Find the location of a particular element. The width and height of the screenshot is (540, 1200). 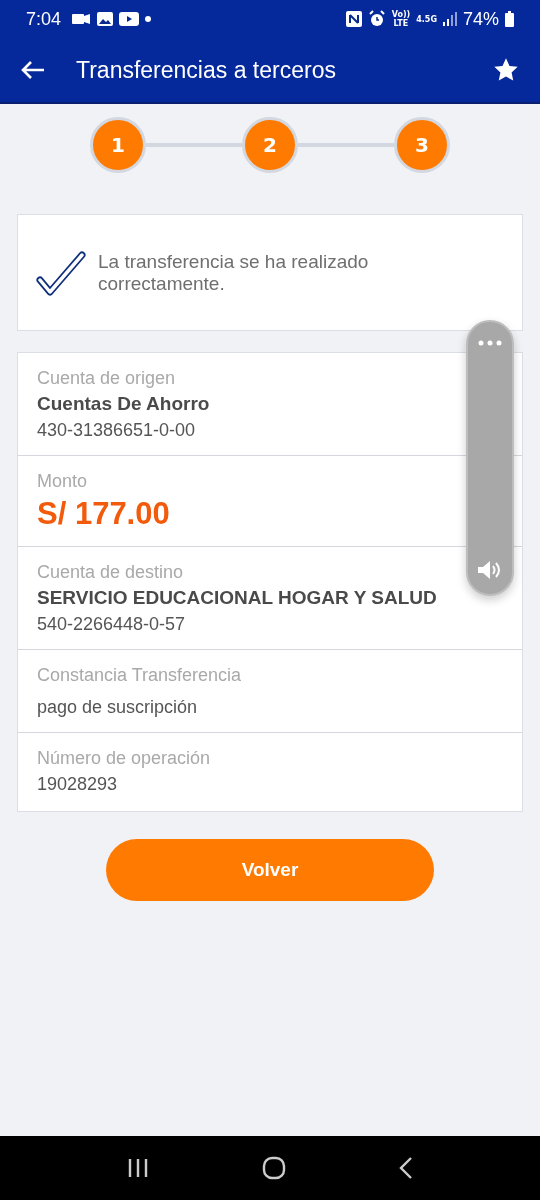

dot-icon is located at coordinates (148, 19).